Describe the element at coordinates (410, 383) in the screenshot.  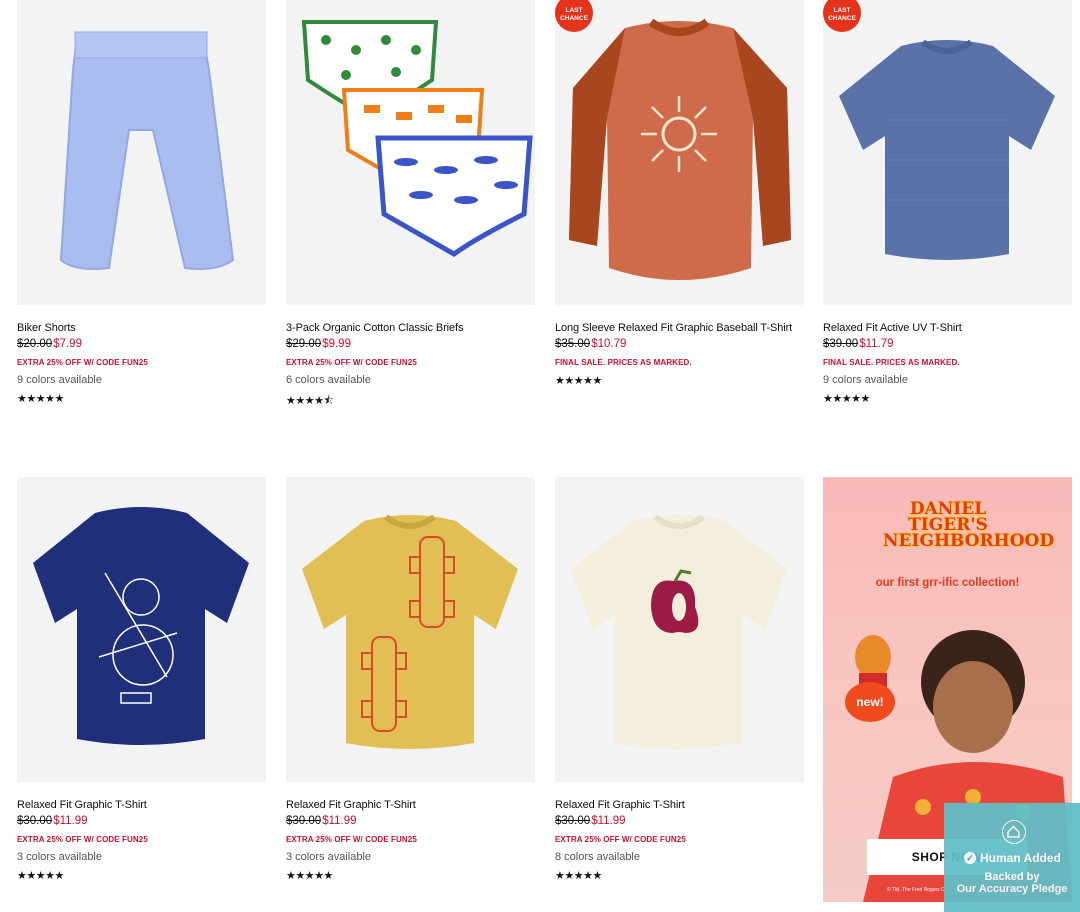
I see `color-count: 6 colors available` at that location.